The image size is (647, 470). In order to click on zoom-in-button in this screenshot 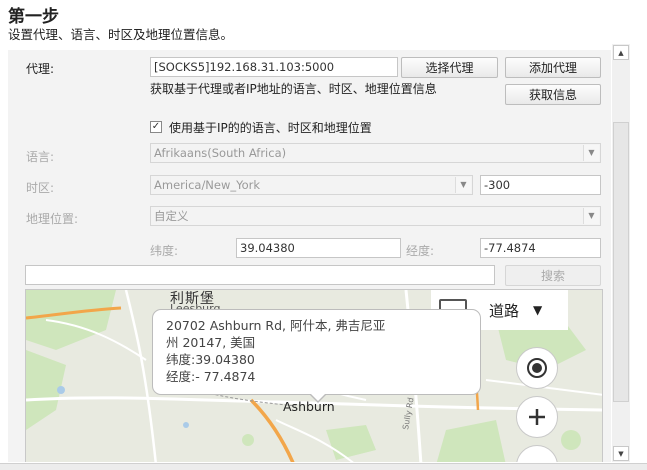, I will do `click(537, 417)`.